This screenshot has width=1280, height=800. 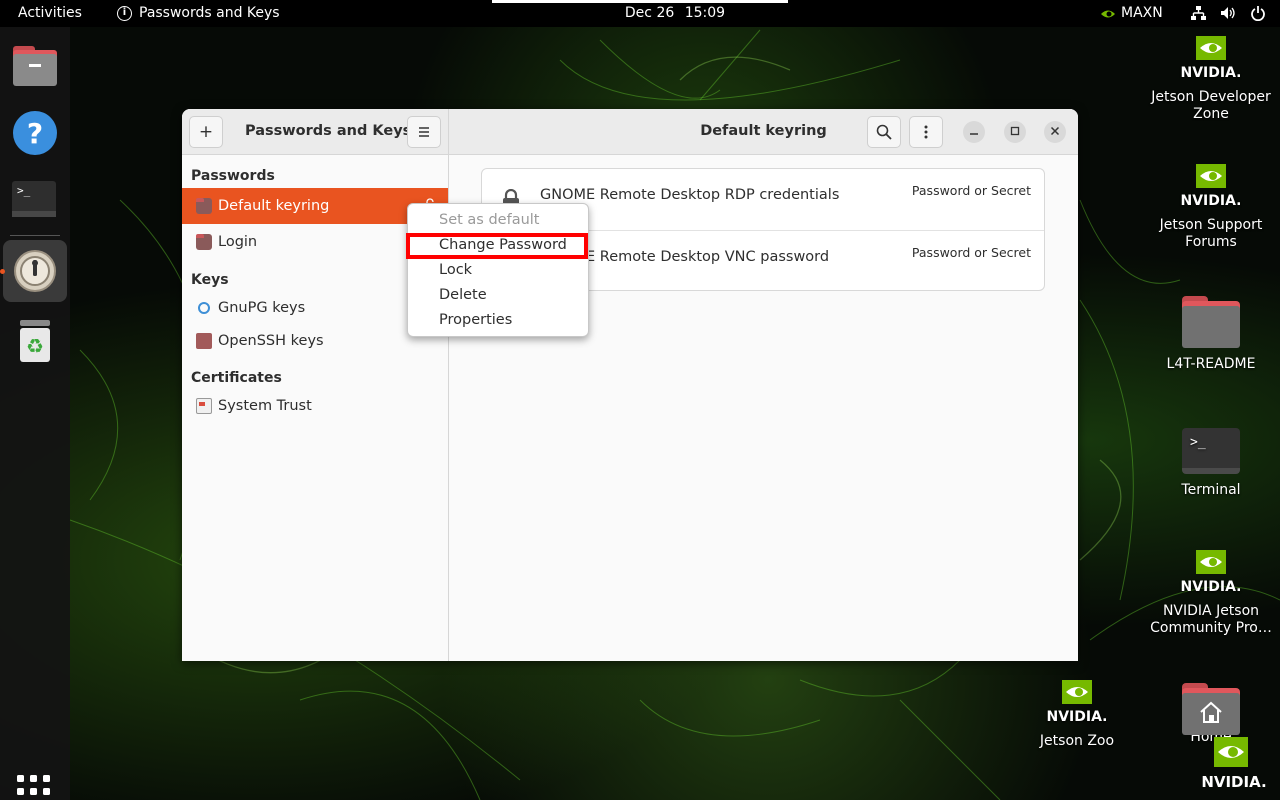 What do you see at coordinates (204, 341) in the screenshot?
I see `openssh-key-icon` at bounding box center [204, 341].